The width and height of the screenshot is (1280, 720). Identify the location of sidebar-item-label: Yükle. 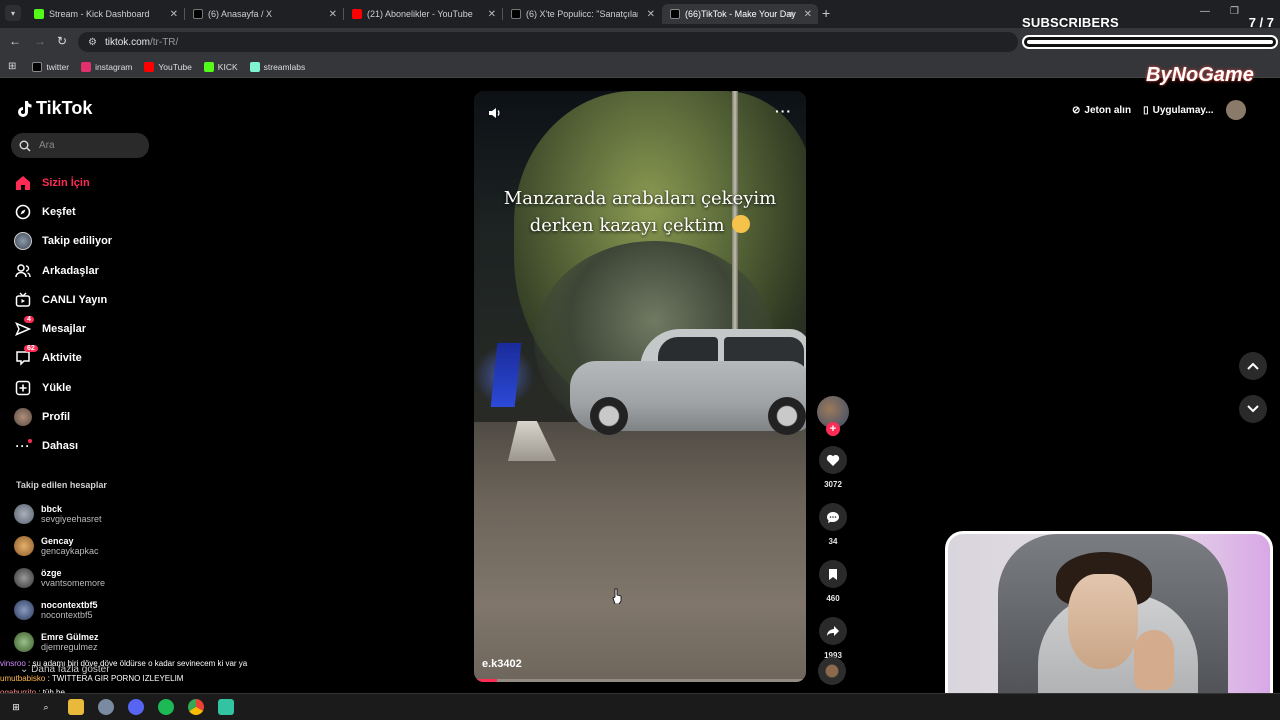
(57, 387).